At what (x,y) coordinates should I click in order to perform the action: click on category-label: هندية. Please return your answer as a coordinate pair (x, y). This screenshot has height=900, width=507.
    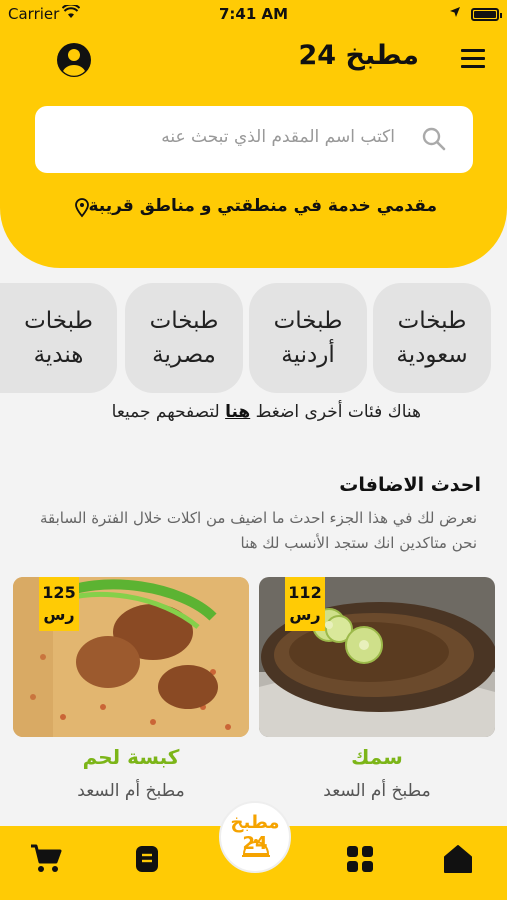
    Looking at the image, I should click on (58, 355).